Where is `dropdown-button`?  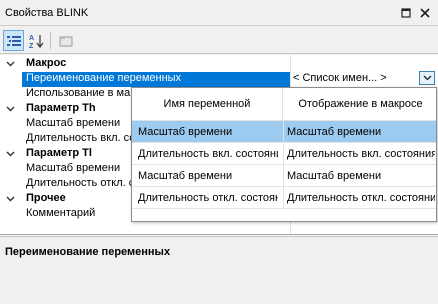 dropdown-button is located at coordinates (427, 78).